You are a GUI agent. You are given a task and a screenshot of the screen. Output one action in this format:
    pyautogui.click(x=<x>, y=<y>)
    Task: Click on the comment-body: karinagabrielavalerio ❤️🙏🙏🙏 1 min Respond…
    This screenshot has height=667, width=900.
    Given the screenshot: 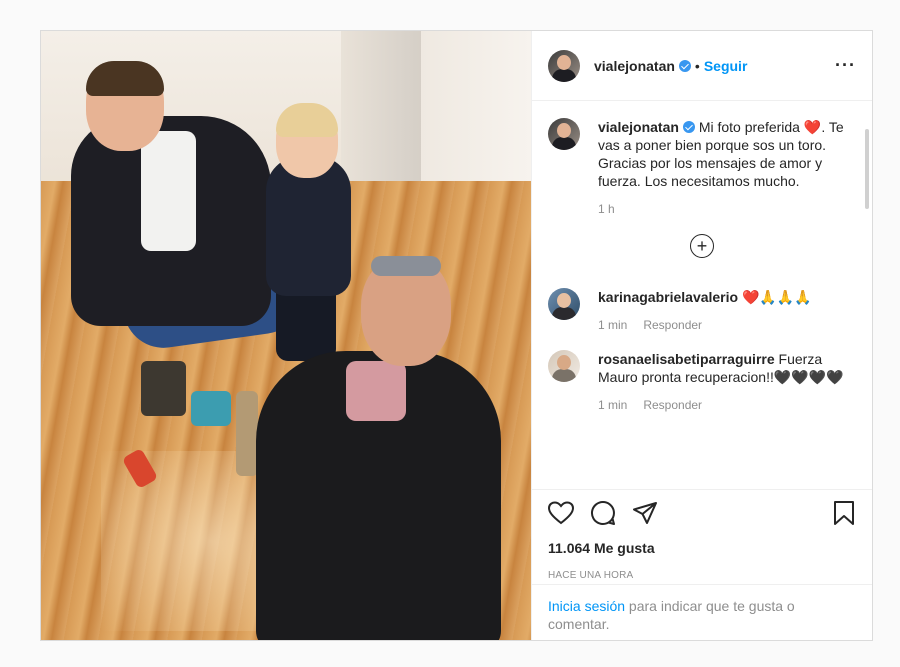 What is the action you would take?
    pyautogui.click(x=725, y=311)
    